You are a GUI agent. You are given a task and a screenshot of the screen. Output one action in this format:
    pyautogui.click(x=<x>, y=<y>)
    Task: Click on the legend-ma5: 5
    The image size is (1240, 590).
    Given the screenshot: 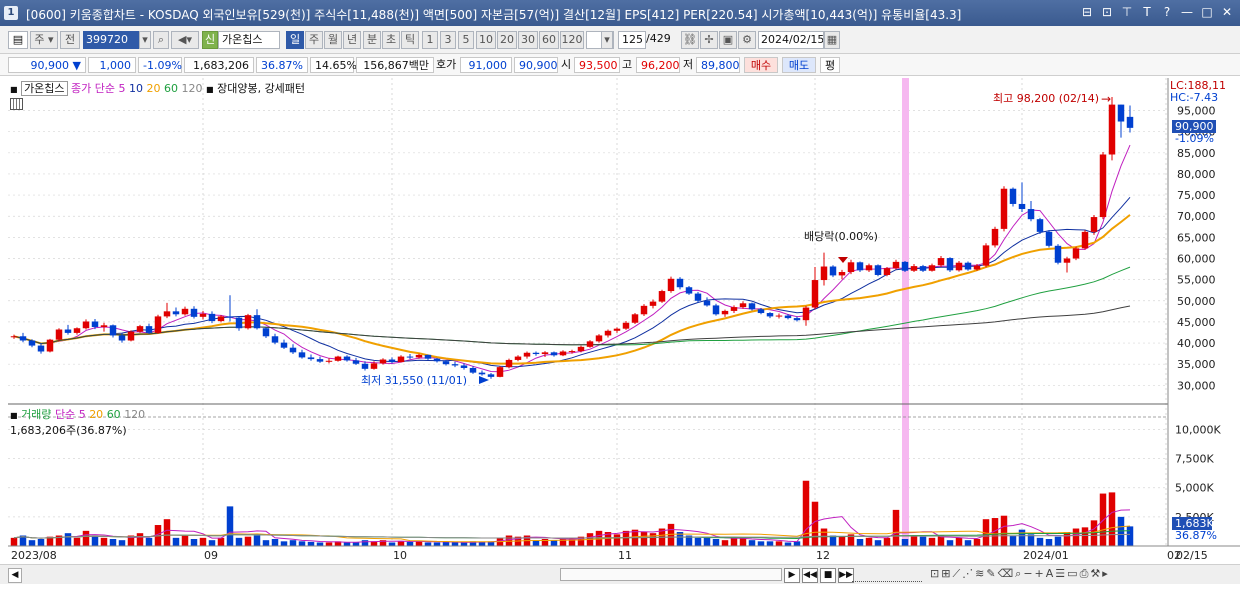 What is the action you would take?
    pyautogui.click(x=122, y=88)
    